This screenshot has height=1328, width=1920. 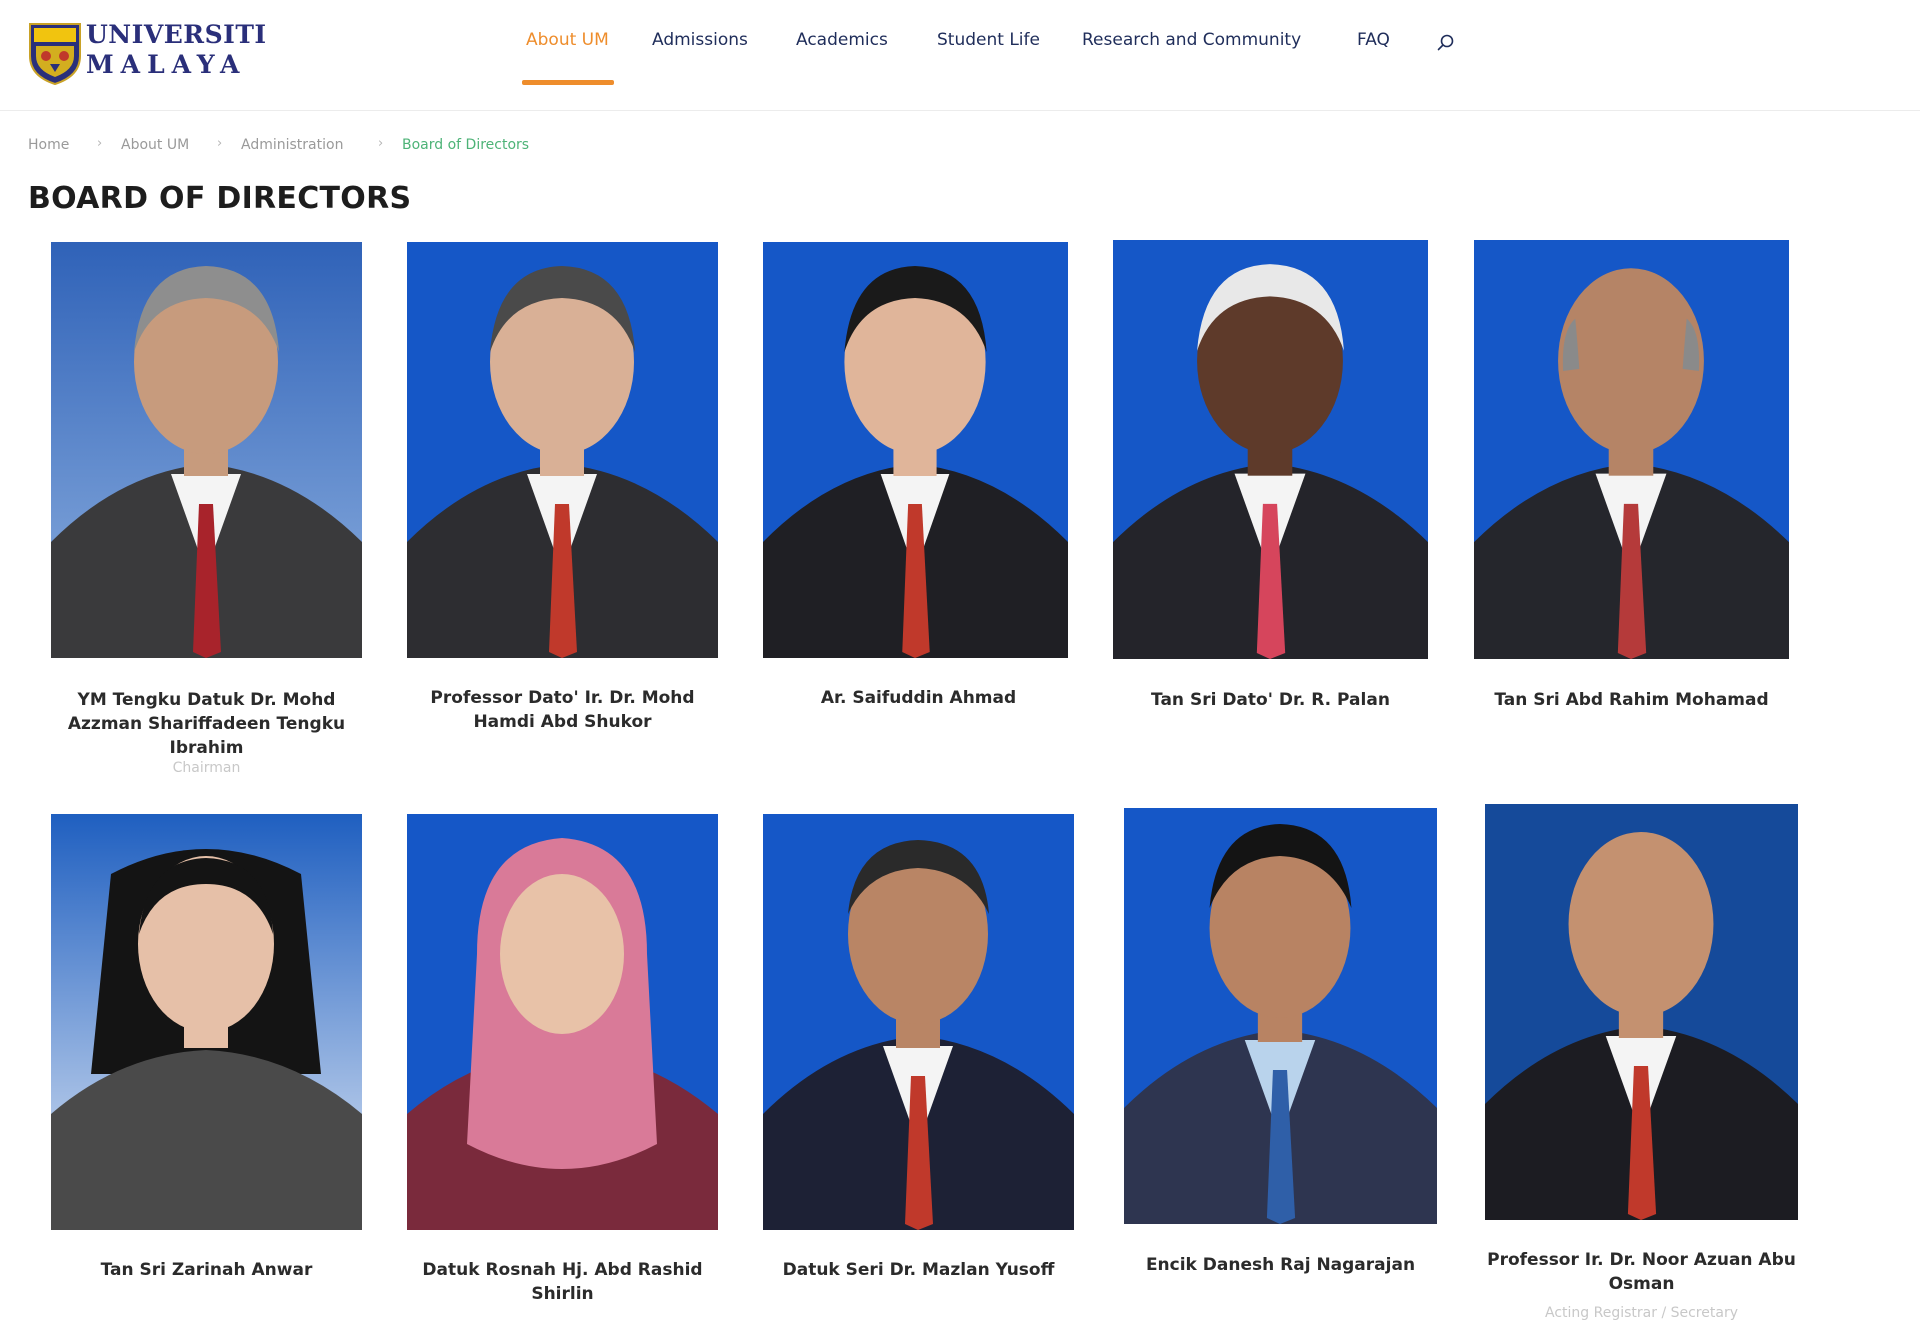 What do you see at coordinates (568, 82) in the screenshot?
I see `nav-active-underline` at bounding box center [568, 82].